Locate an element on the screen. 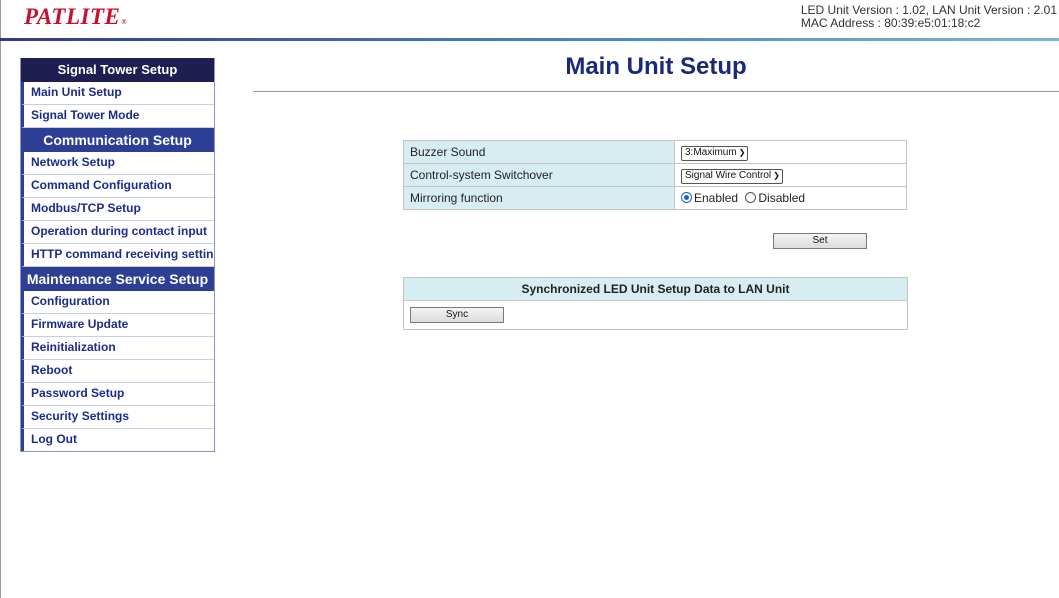 This screenshot has width=1059, height=598. sidebar-item-firmware-update: Firmware Update is located at coordinates (117, 325).